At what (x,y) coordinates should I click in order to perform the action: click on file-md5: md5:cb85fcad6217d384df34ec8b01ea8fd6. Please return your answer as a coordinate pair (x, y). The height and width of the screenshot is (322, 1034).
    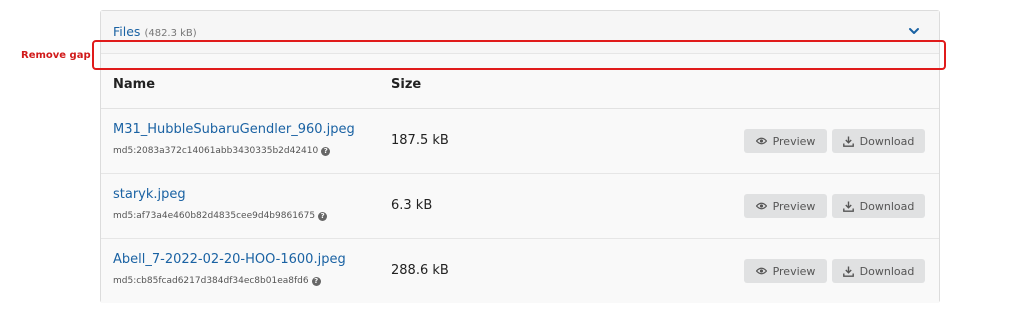
    Looking at the image, I should click on (211, 281).